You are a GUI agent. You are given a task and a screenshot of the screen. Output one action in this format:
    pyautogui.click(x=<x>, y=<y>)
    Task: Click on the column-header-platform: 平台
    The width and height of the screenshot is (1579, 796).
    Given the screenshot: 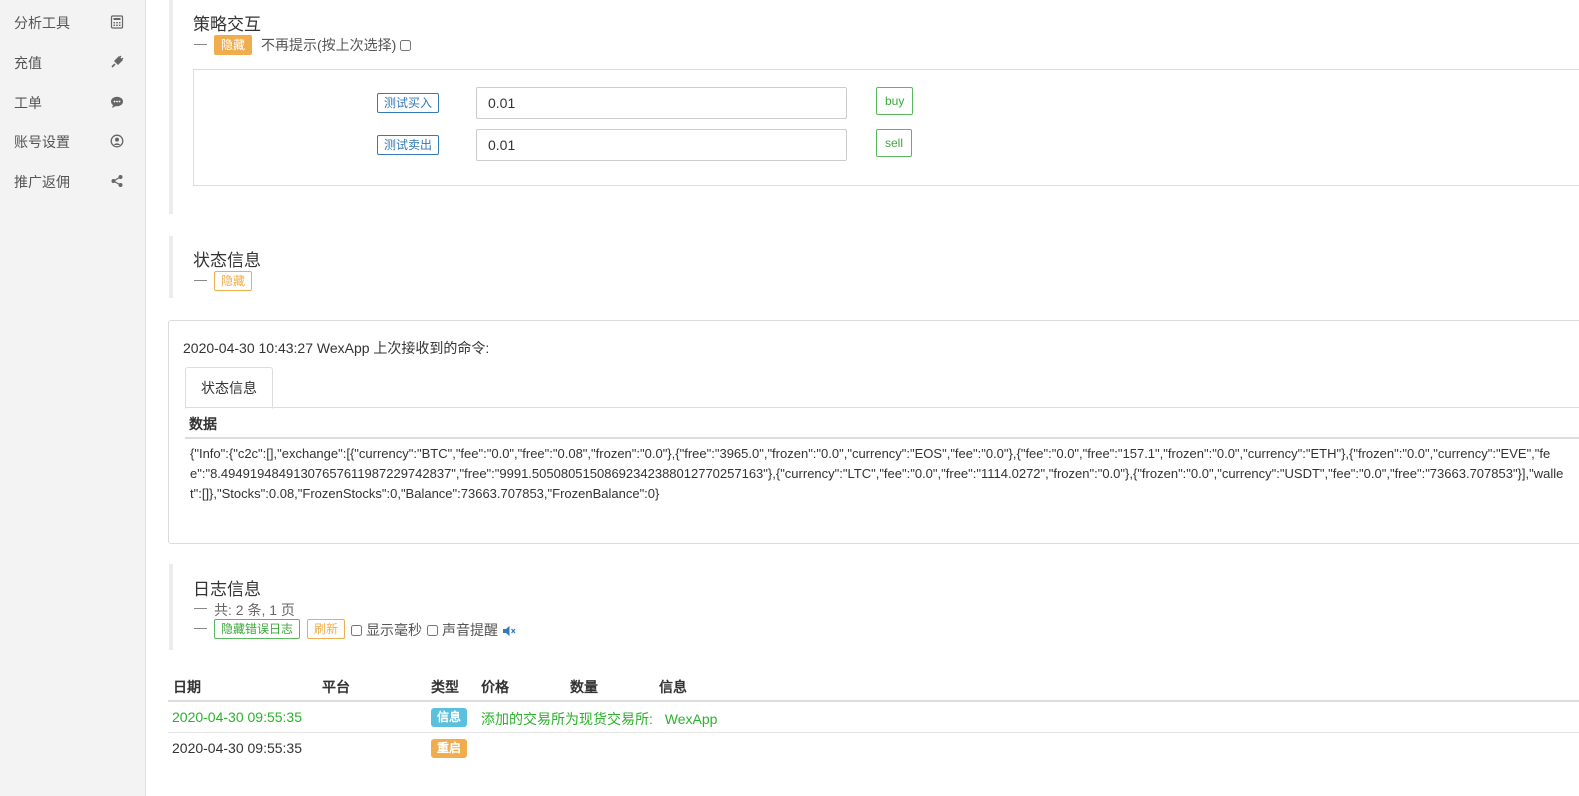 What is the action you would take?
    pyautogui.click(x=336, y=687)
    